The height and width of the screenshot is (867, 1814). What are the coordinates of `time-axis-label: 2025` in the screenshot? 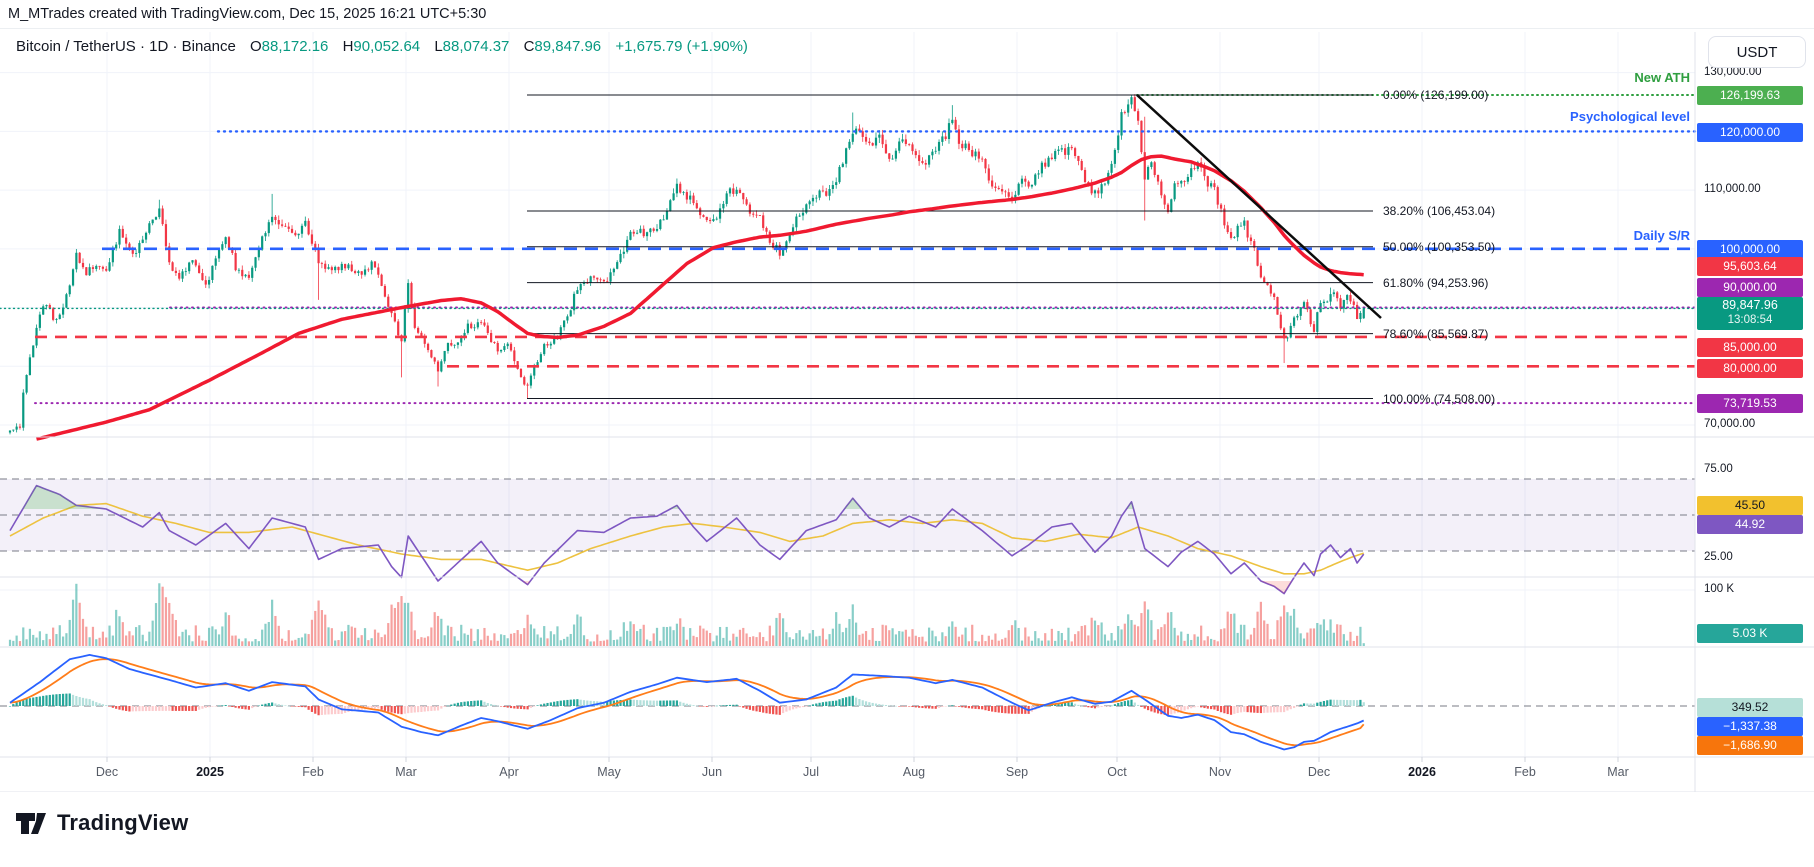 It's located at (210, 772).